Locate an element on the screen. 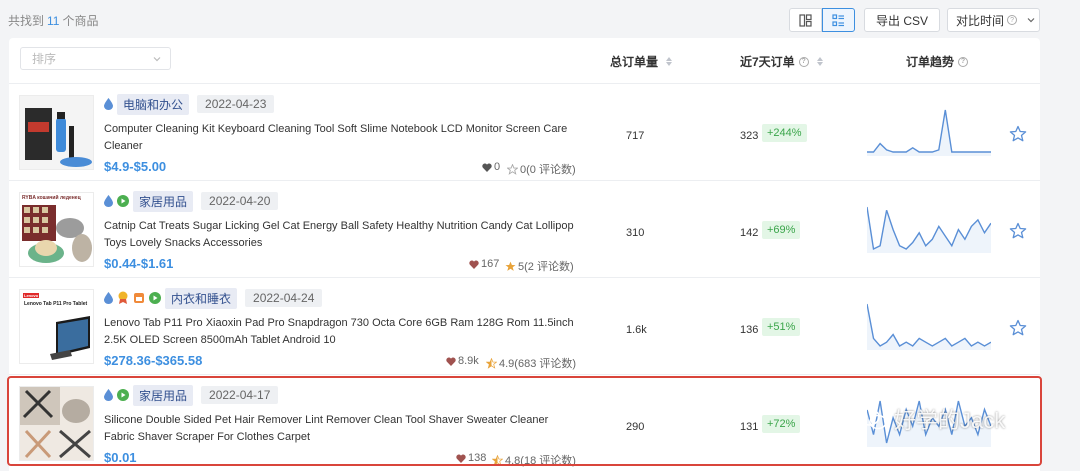 The image size is (1080, 471). pet-hair-remover-image is located at coordinates (56, 423).